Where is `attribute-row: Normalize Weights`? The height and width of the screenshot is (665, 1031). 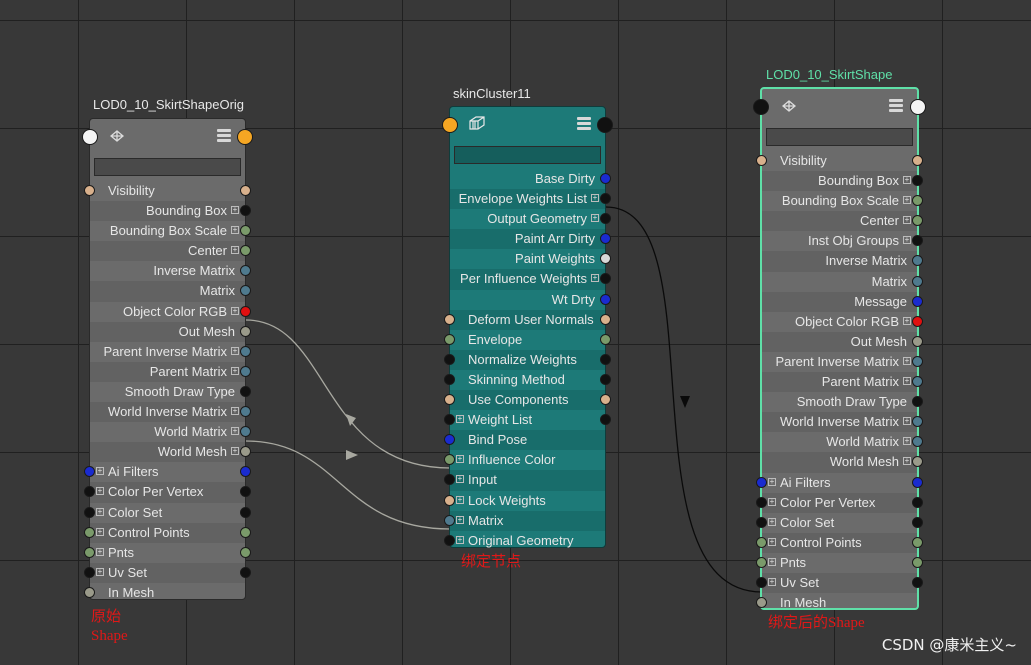 attribute-row: Normalize Weights is located at coordinates (527, 359).